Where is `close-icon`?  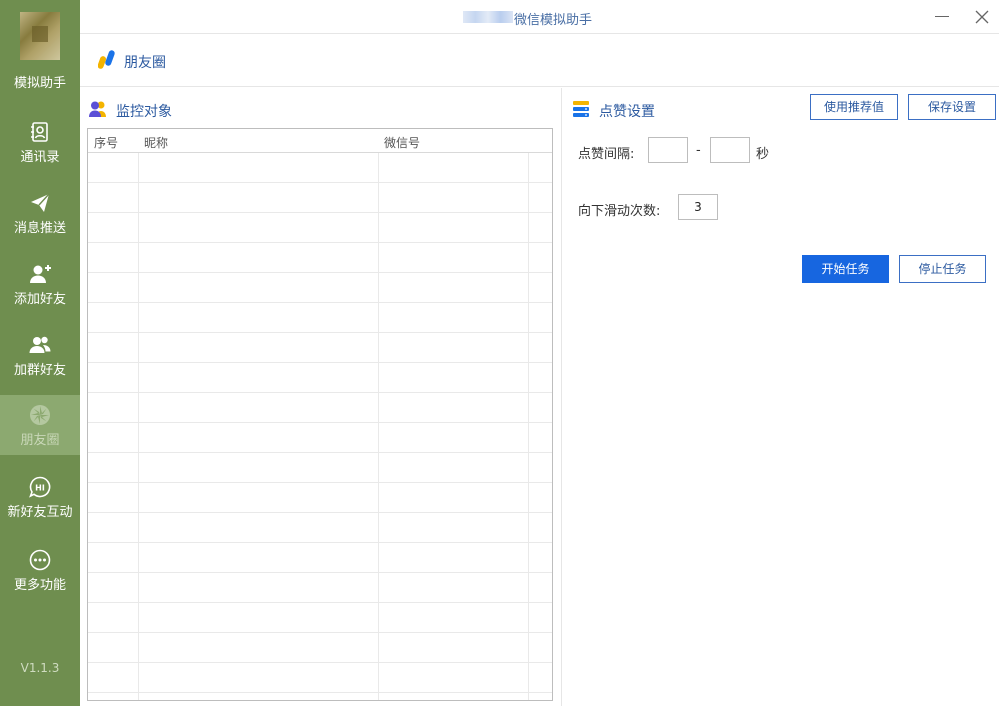
close-icon is located at coordinates (982, 17).